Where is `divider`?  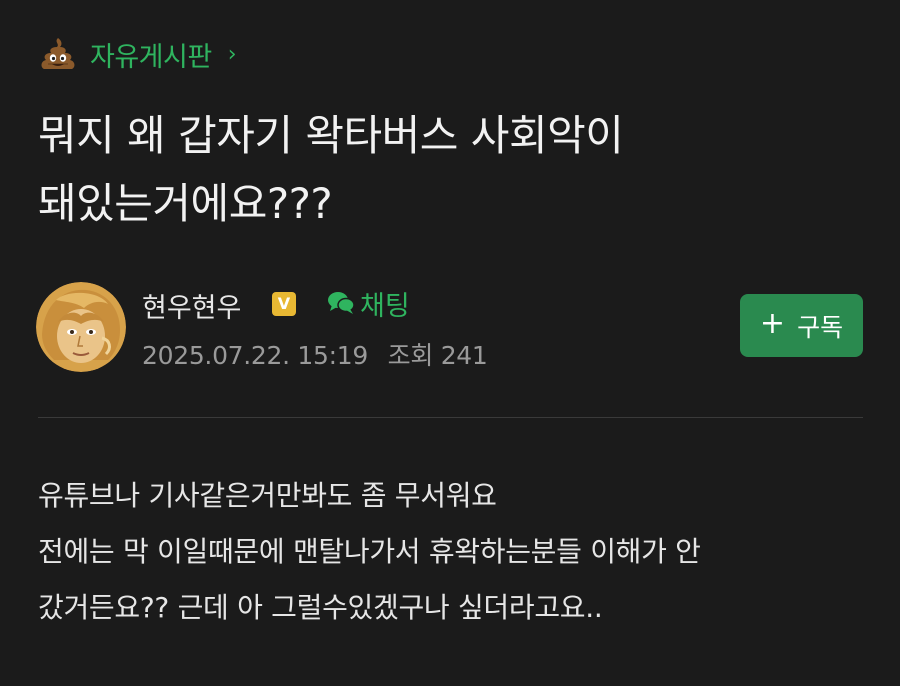
divider is located at coordinates (450, 417).